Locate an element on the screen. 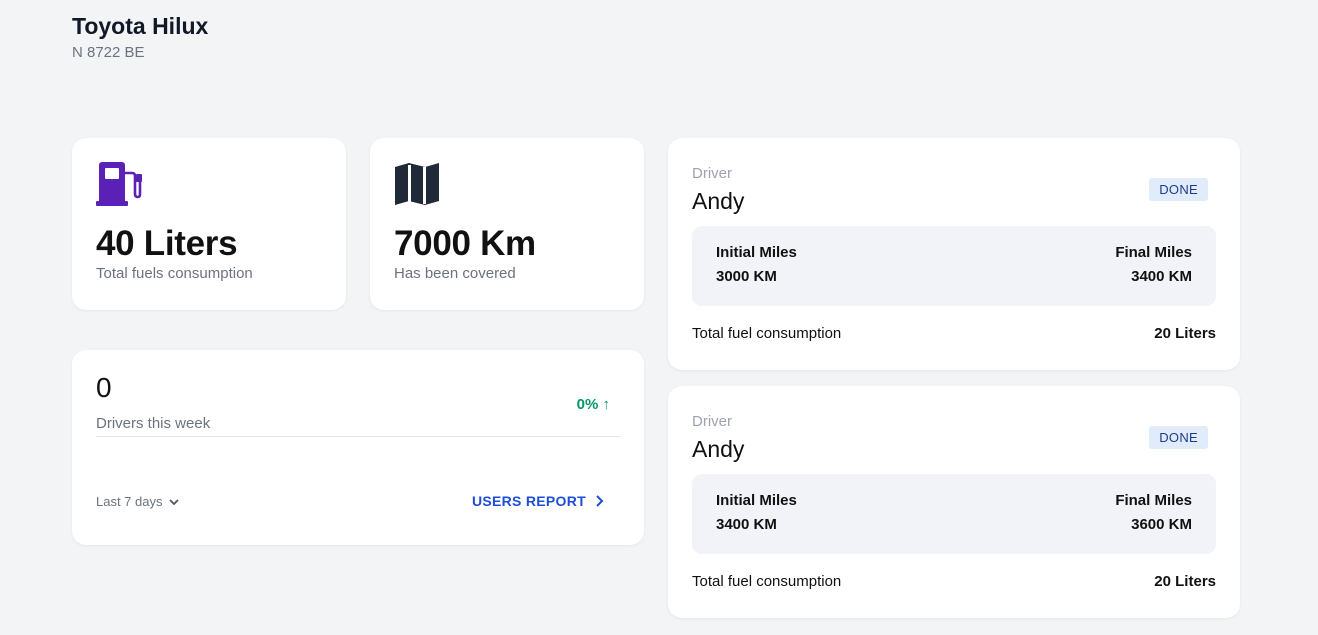  drivers-count-label: Drivers this week is located at coordinates (153, 423).